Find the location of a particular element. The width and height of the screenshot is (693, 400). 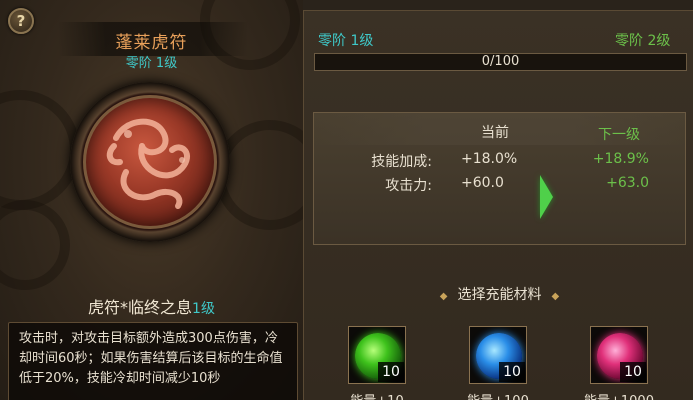

skill-name: 虎符*临终之息 is located at coordinates (140, 307).